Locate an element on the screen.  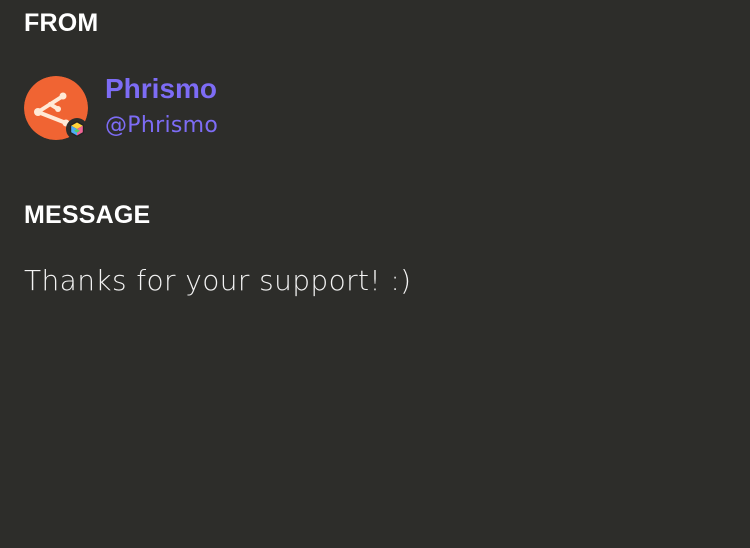
avatar is located at coordinates (56, 108).